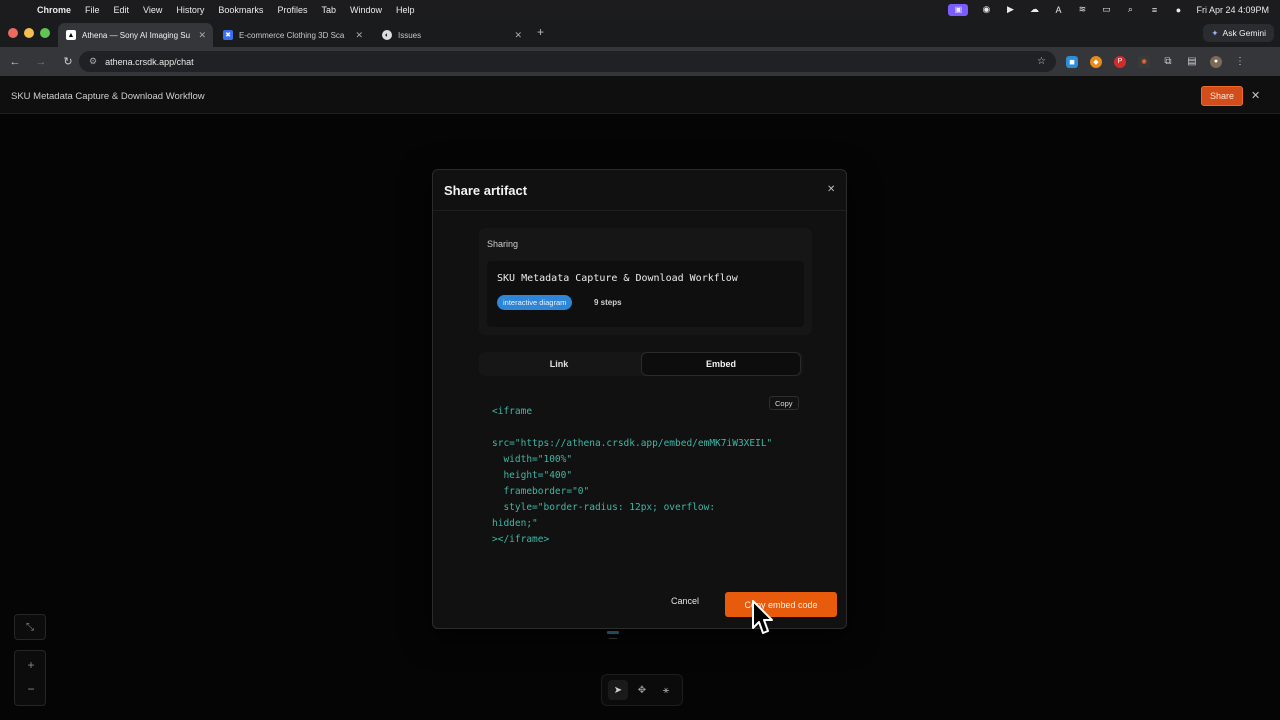 Image resolution: width=1280 pixels, height=720 pixels. I want to click on menu-edit: Edit, so click(122, 10).